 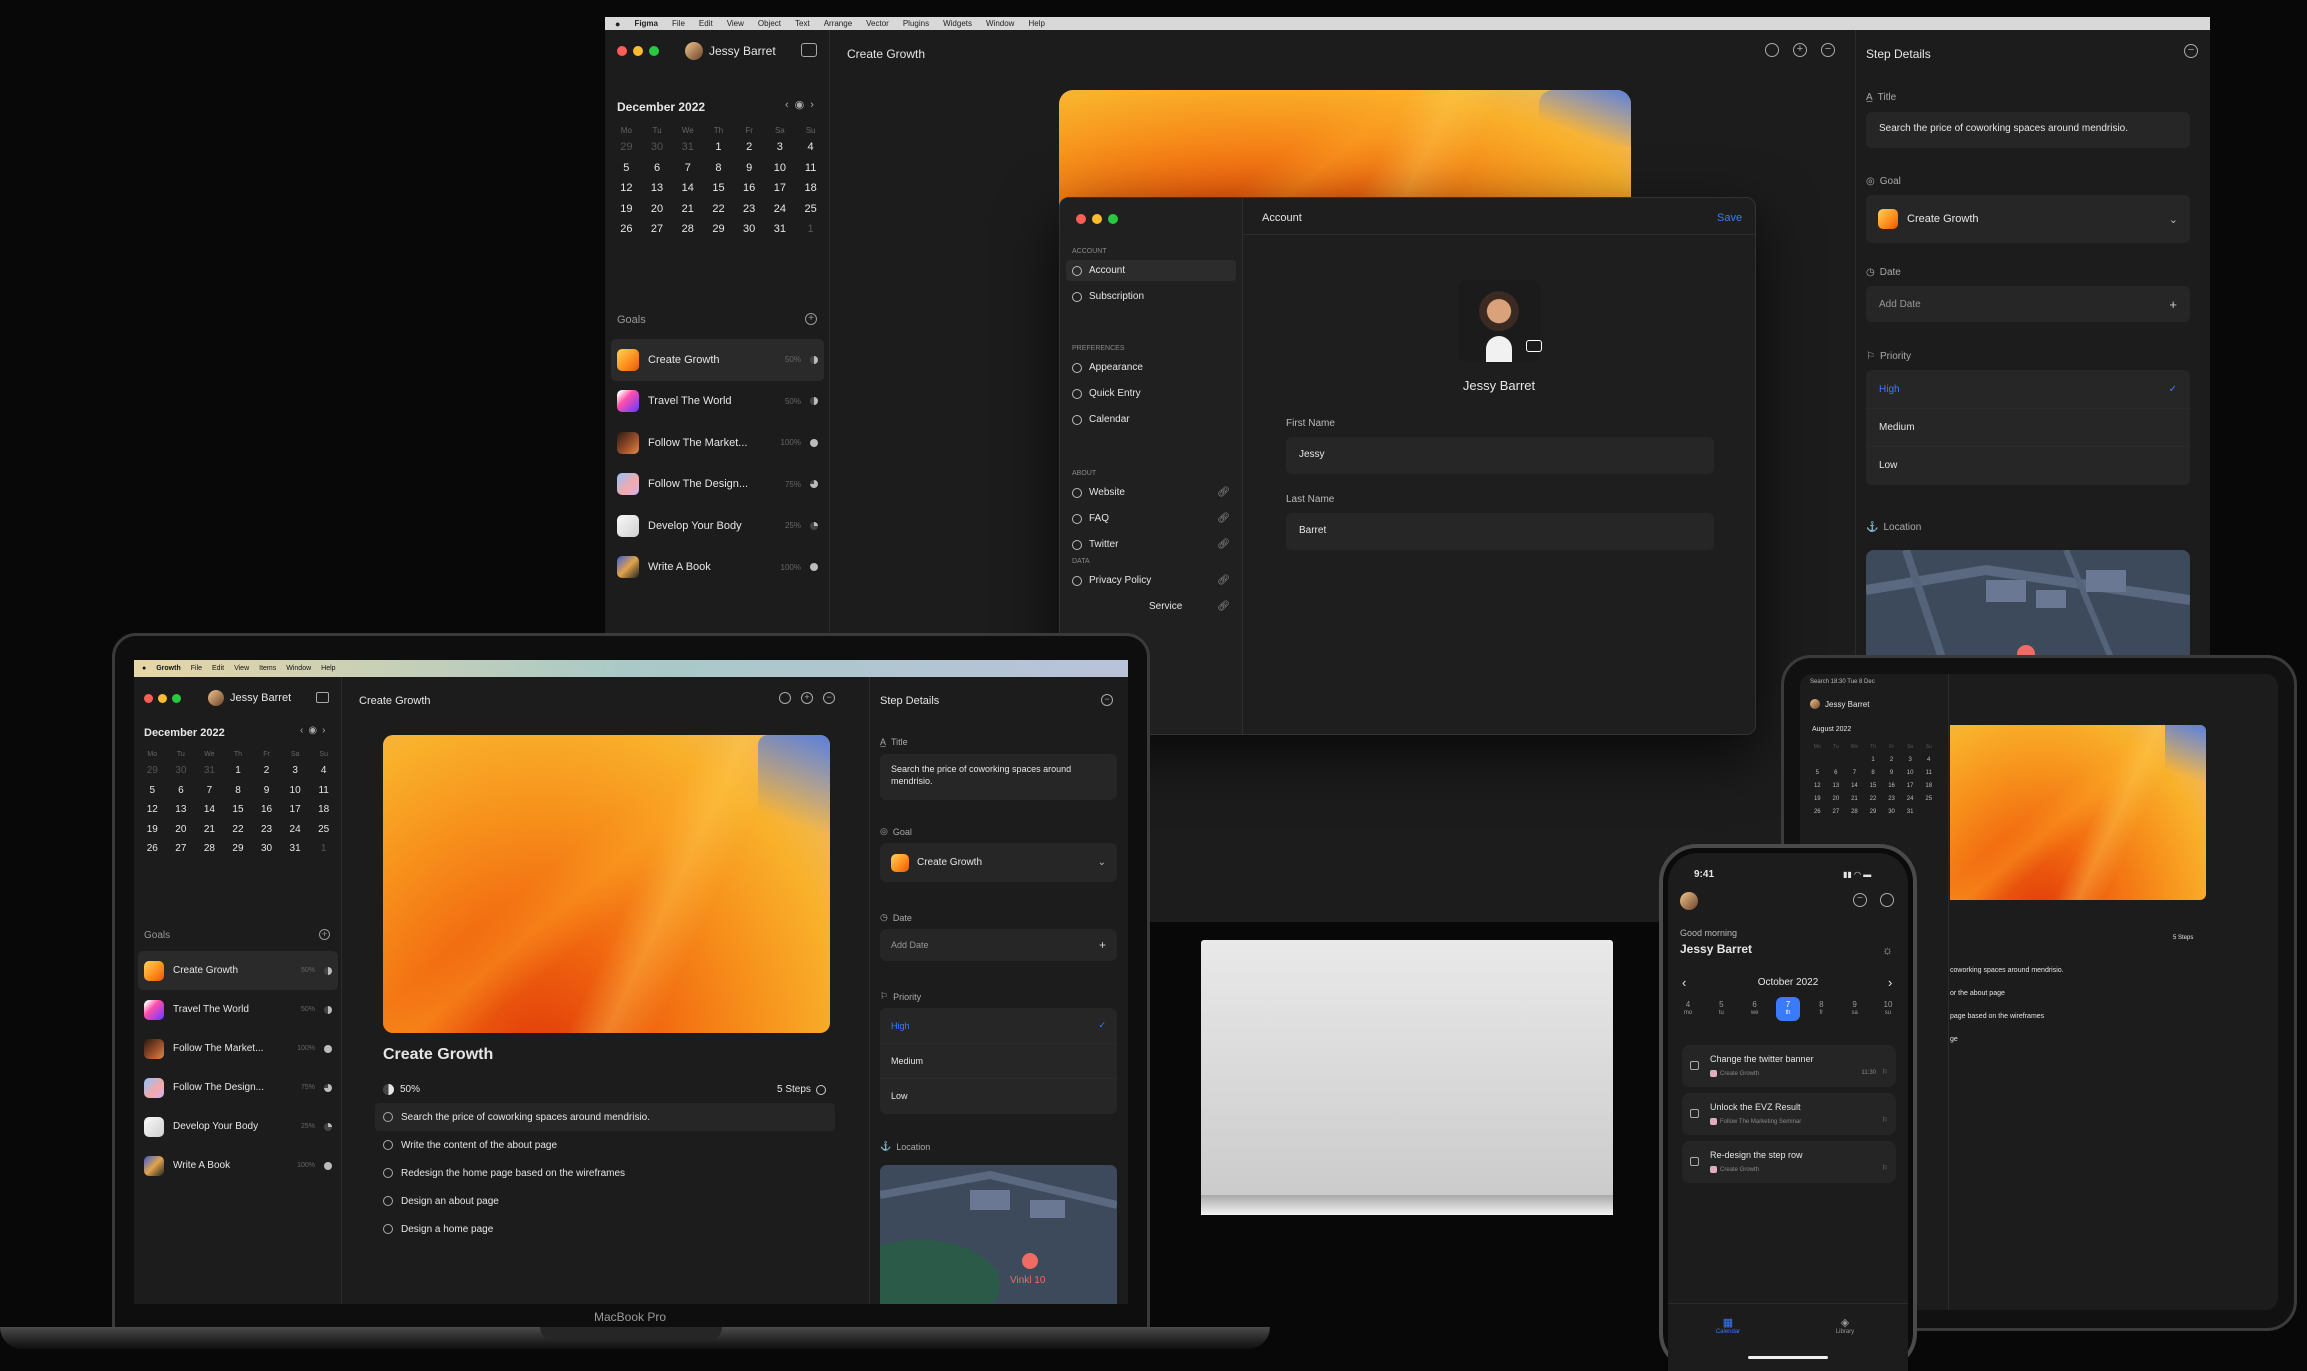 I want to click on day-cell: 11, so click(x=810, y=168).